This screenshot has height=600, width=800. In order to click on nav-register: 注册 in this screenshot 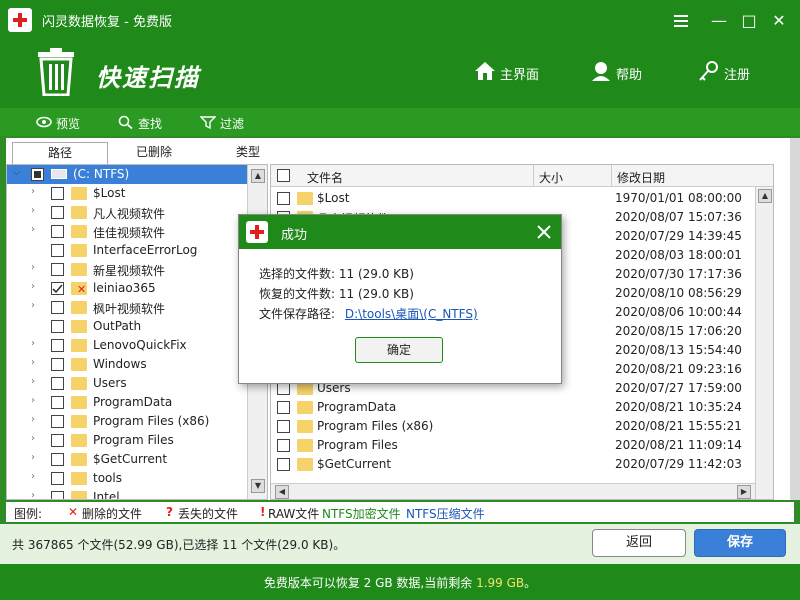, I will do `click(726, 72)`.